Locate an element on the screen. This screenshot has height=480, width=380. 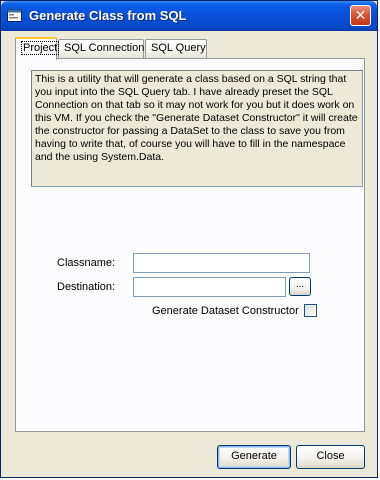
destination-input is located at coordinates (209, 287).